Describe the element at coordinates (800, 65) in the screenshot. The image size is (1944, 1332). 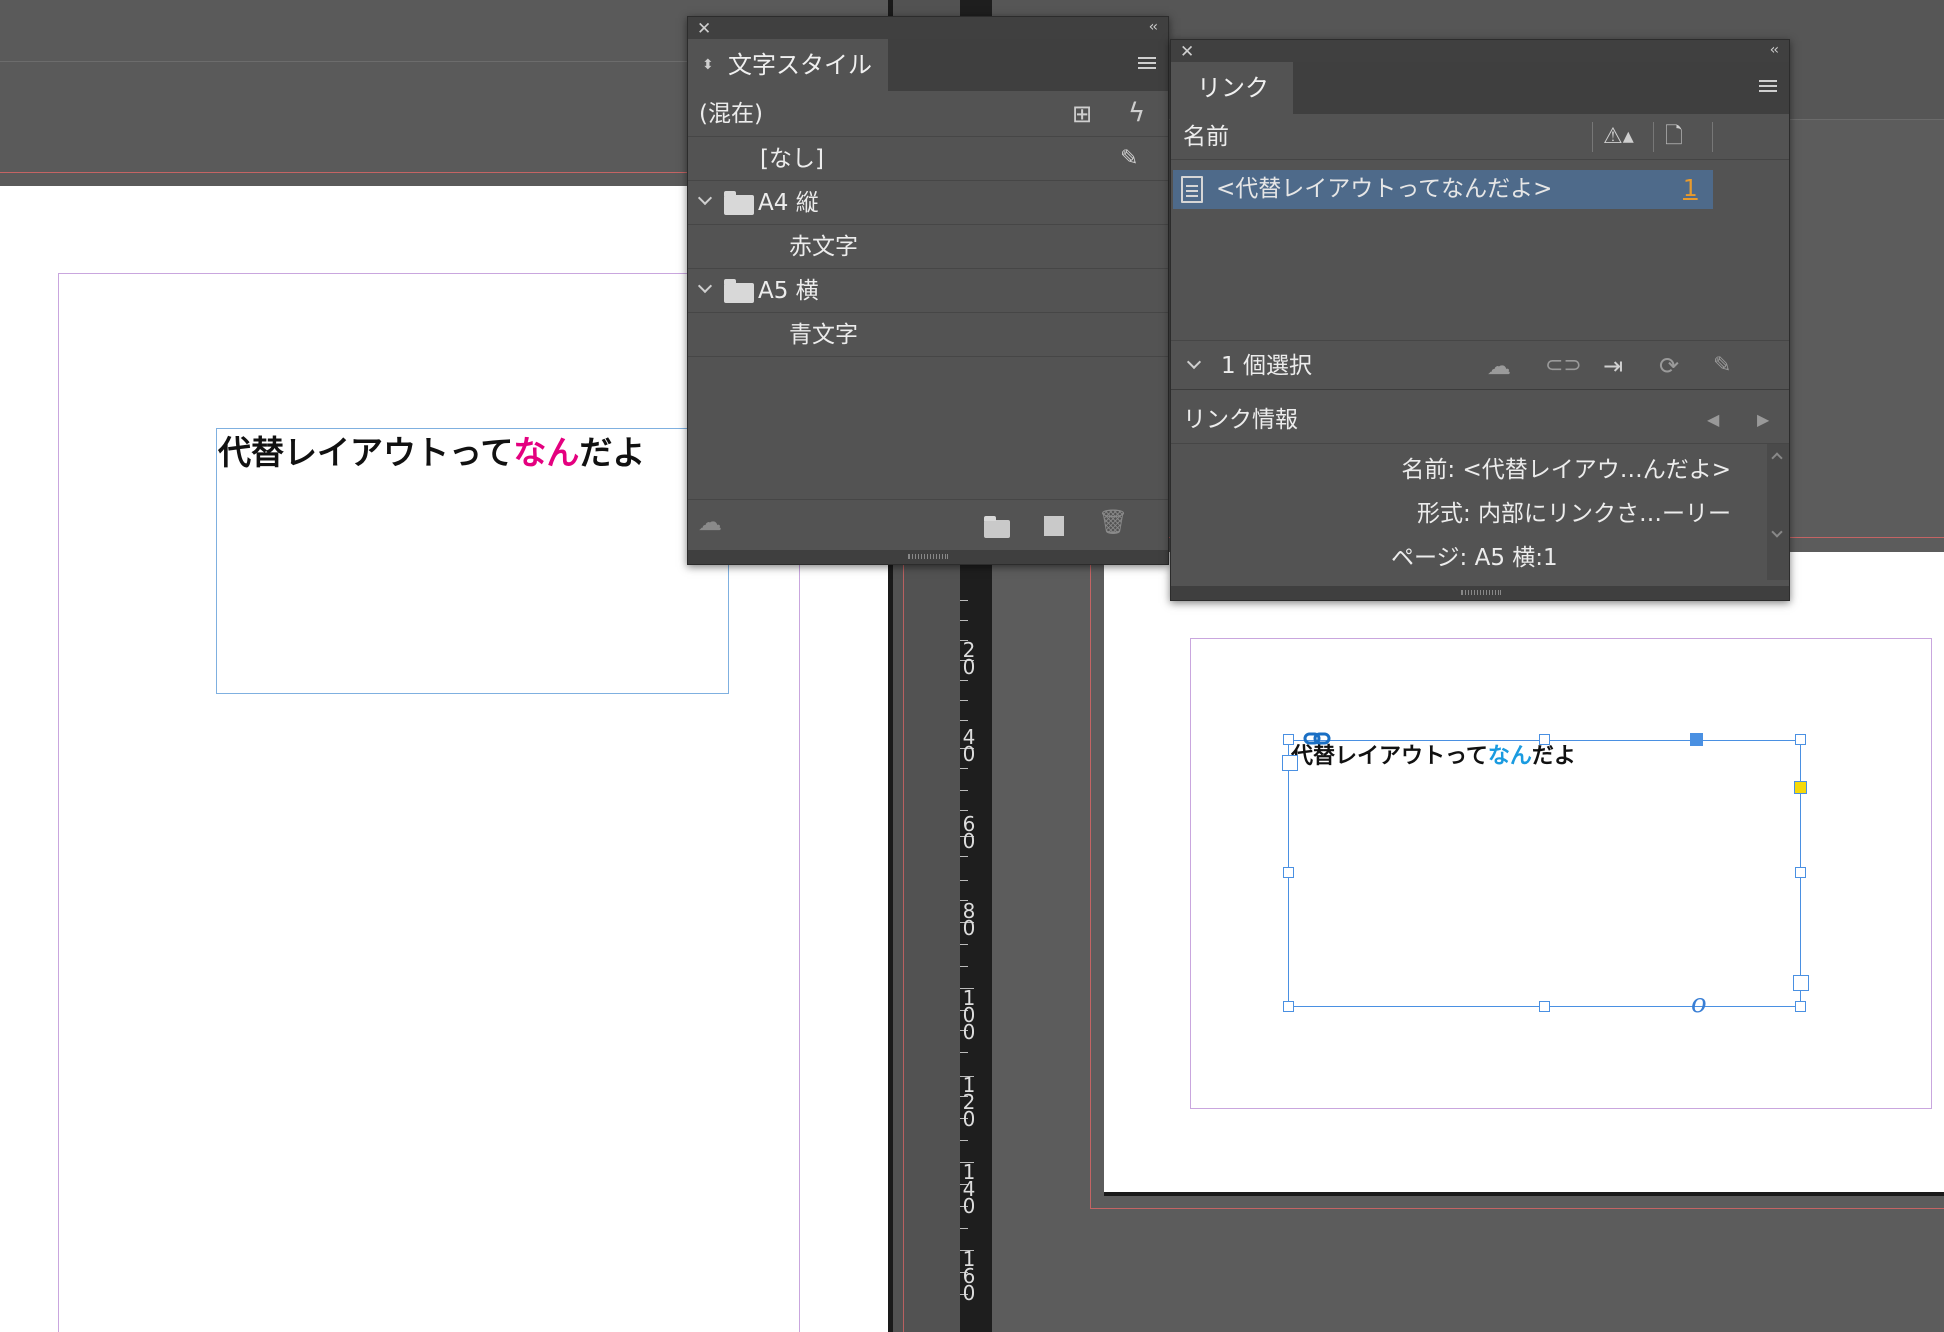
I see `tab-character-styles-label: 文字スタイル` at that location.